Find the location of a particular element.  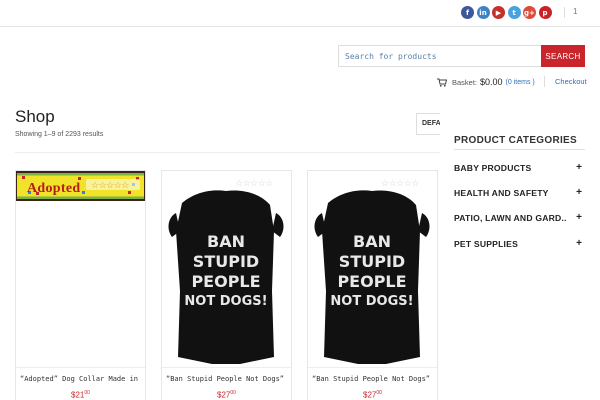

collar-print-text: Adopted is located at coordinates (53, 188).